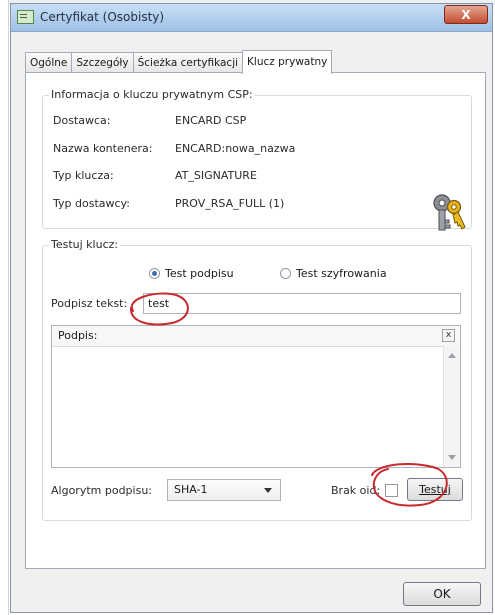 This screenshot has width=495, height=615. What do you see at coordinates (256, 336) in the screenshot?
I see `signature-header: Podpis: x` at bounding box center [256, 336].